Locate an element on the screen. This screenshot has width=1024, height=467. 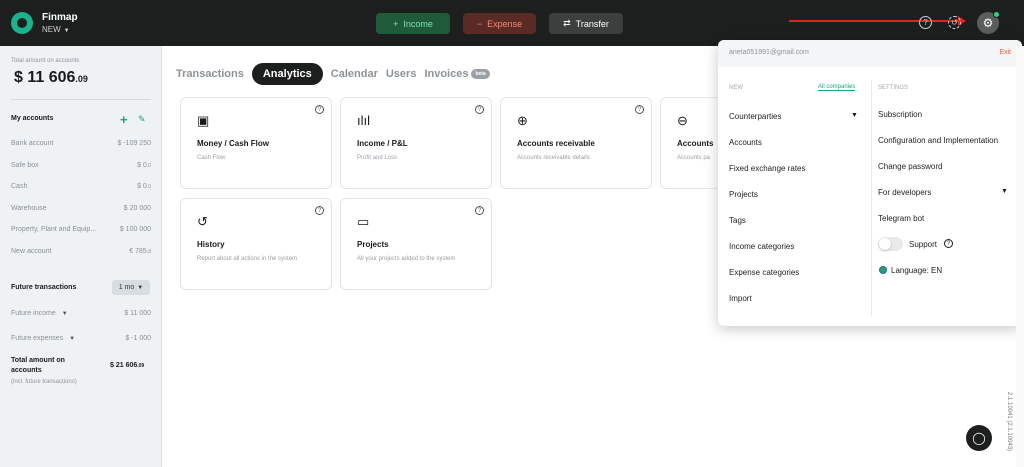
future-expenses-amount: $ -1 000 is located at coordinates (138, 338).